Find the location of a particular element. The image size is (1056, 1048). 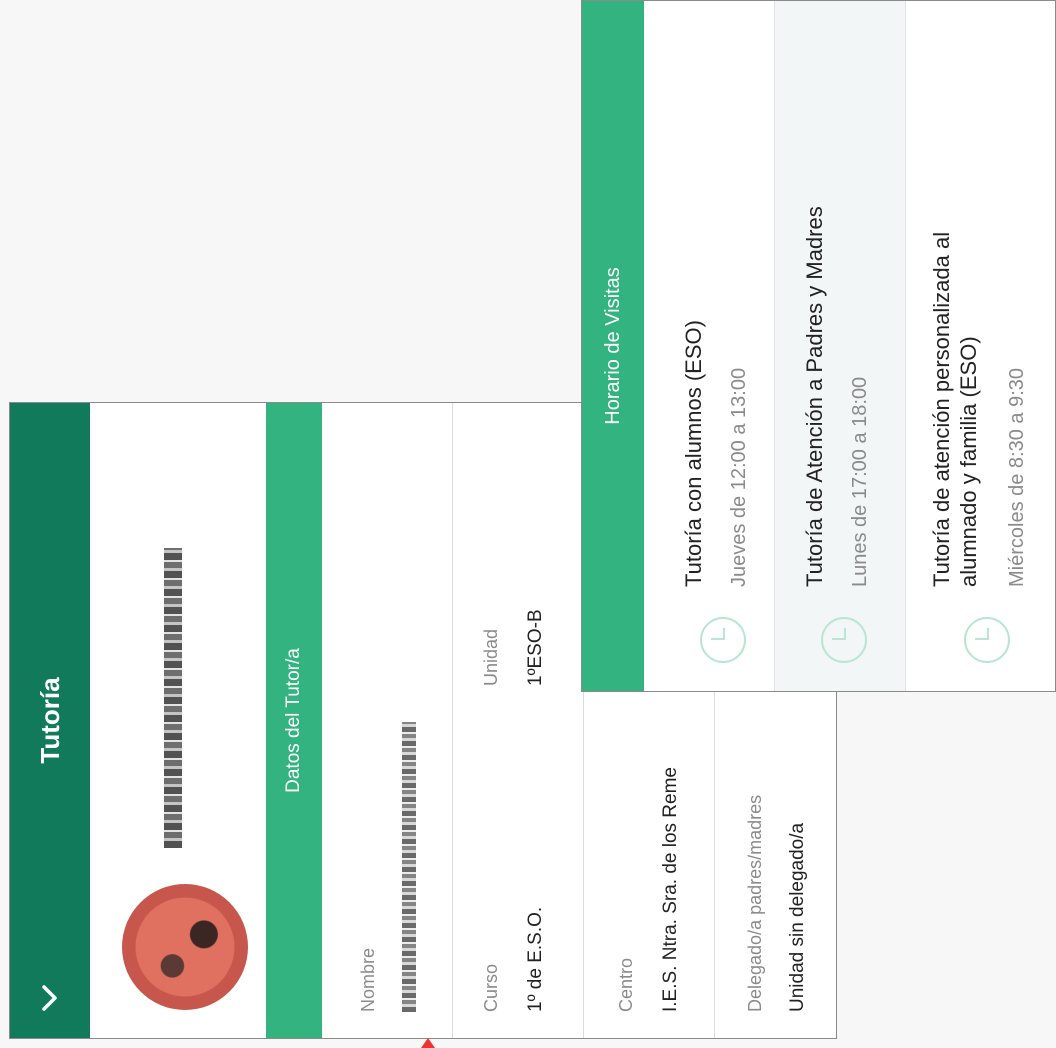

tutor-profile is located at coordinates (178, 720).